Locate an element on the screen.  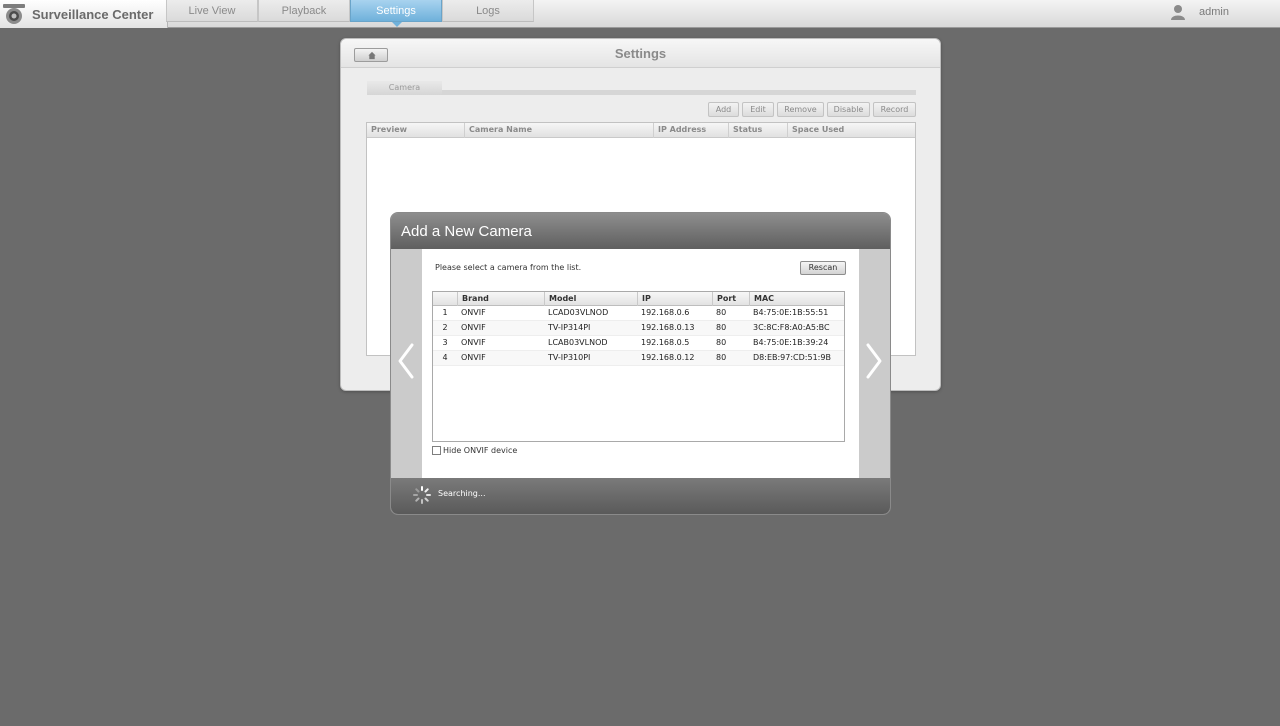
edit-button: Edit is located at coordinates (758, 109).